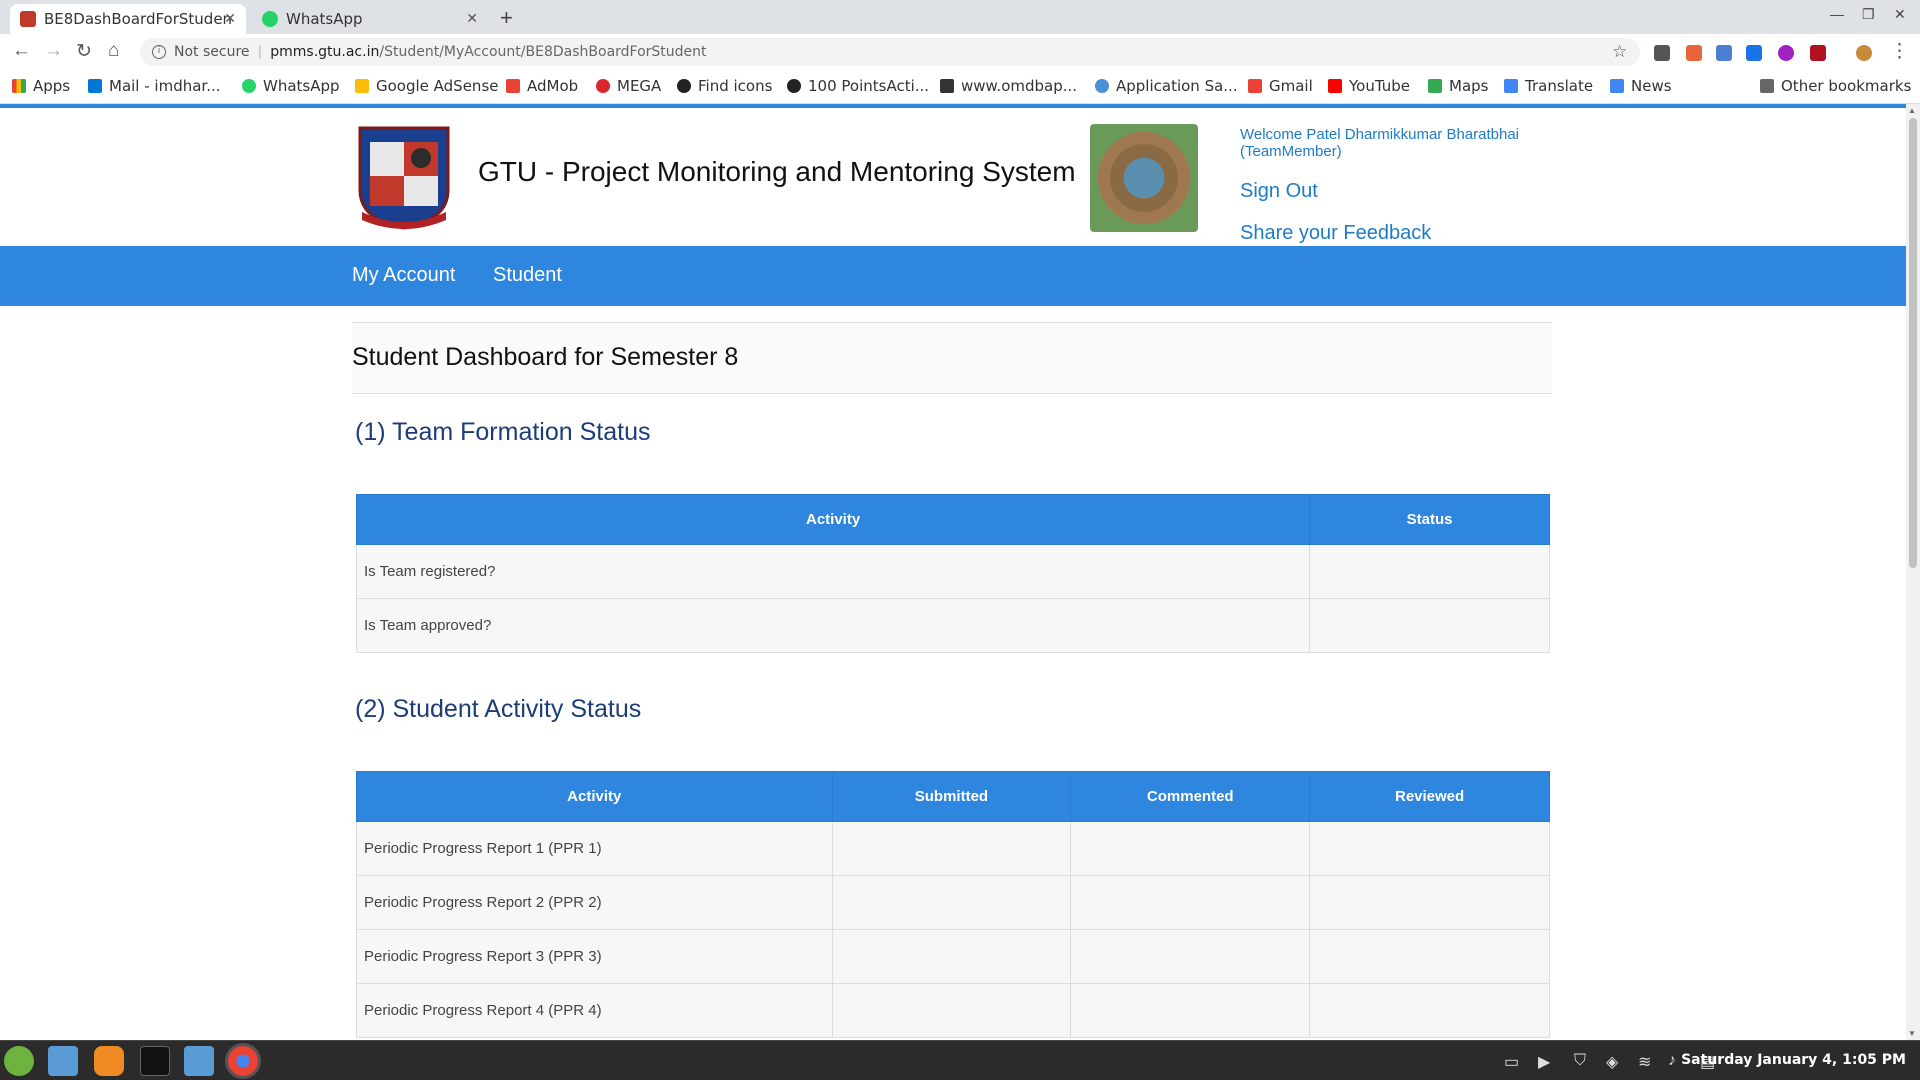 The width and height of the screenshot is (1920, 1080). Describe the element at coordinates (155, 1061) in the screenshot. I see `terminal-icon` at that location.